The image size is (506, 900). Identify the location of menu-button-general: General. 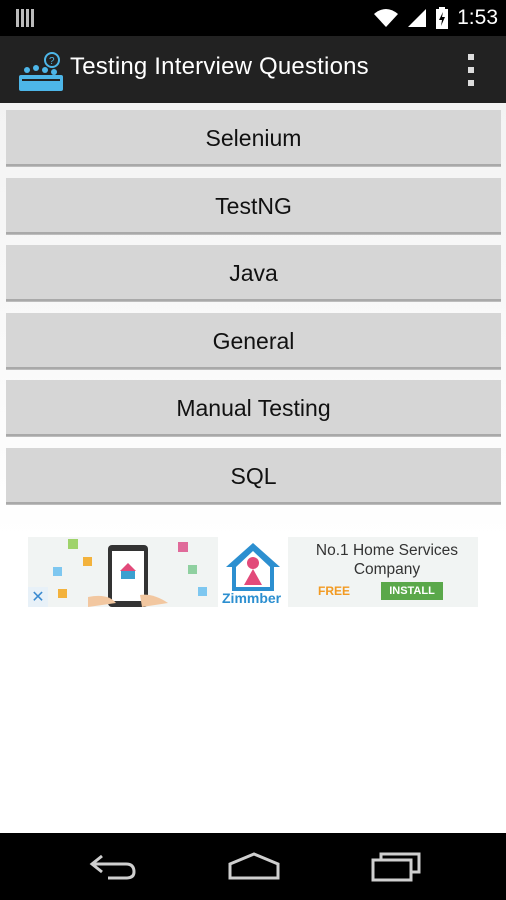
(253, 341).